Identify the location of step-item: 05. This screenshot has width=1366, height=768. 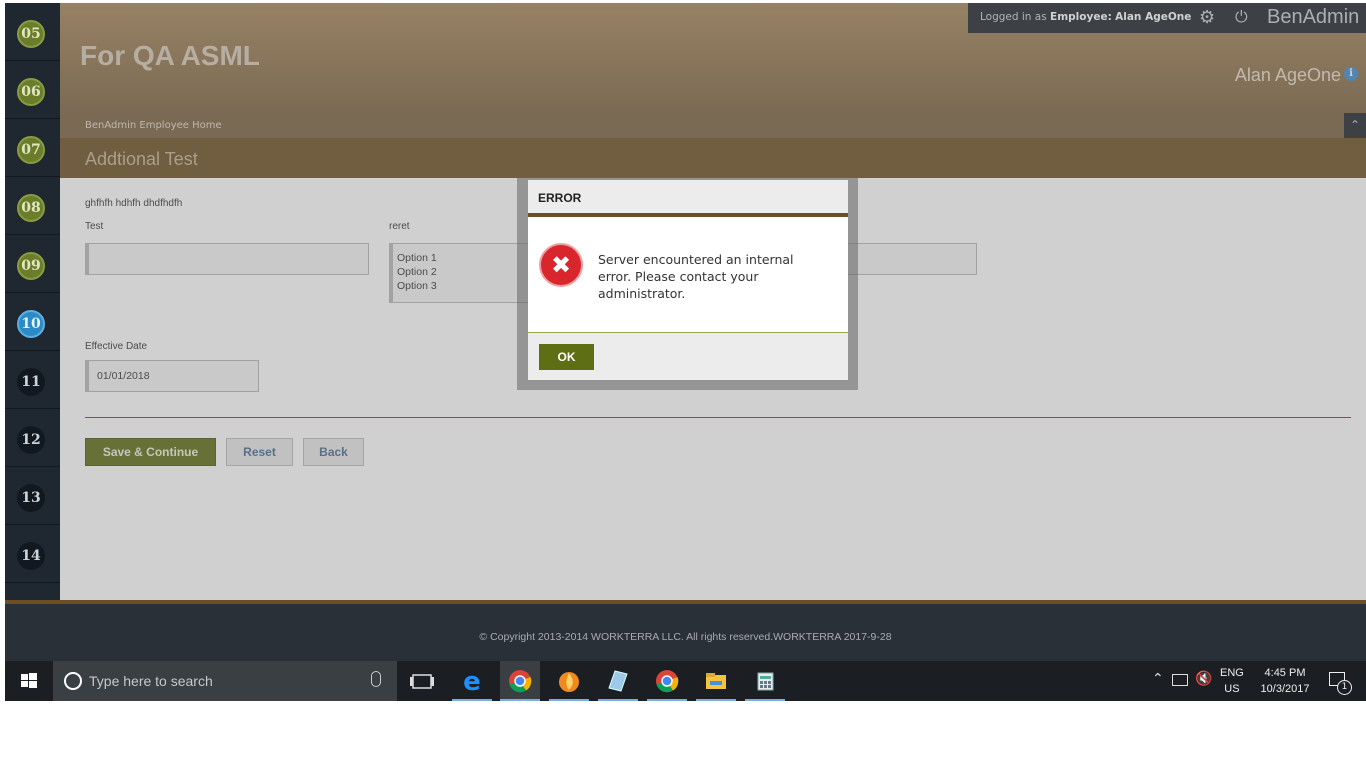
(32, 32).